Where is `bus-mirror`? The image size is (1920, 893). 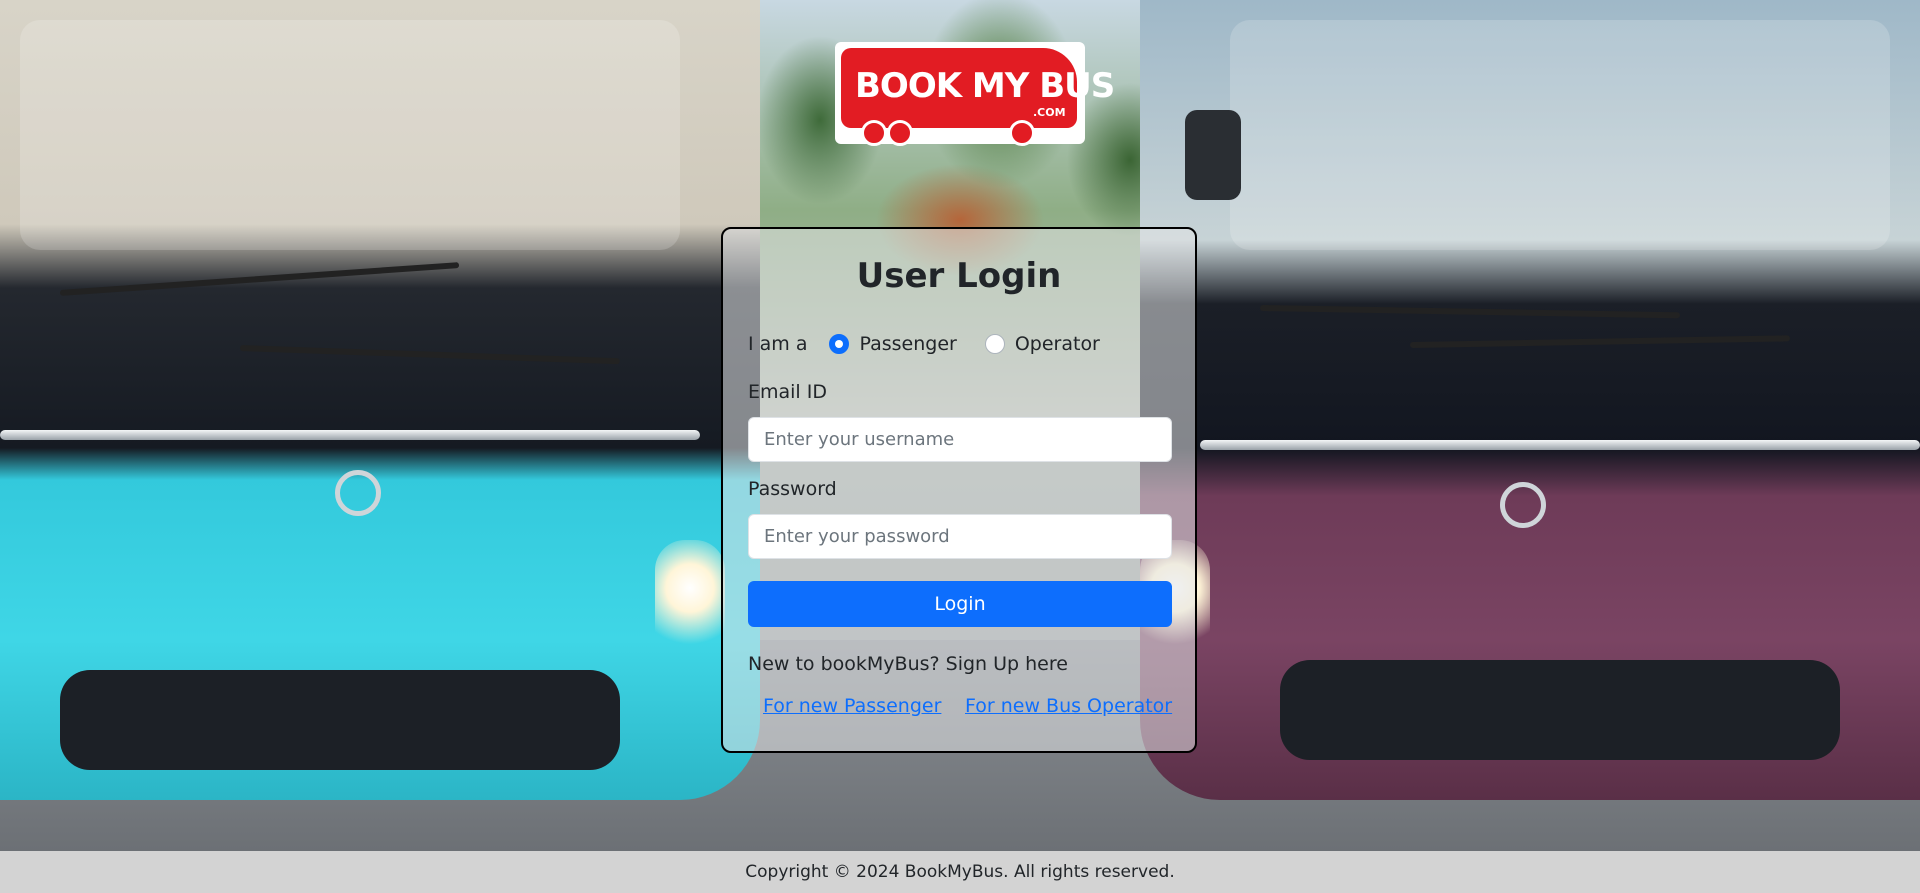 bus-mirror is located at coordinates (1213, 155).